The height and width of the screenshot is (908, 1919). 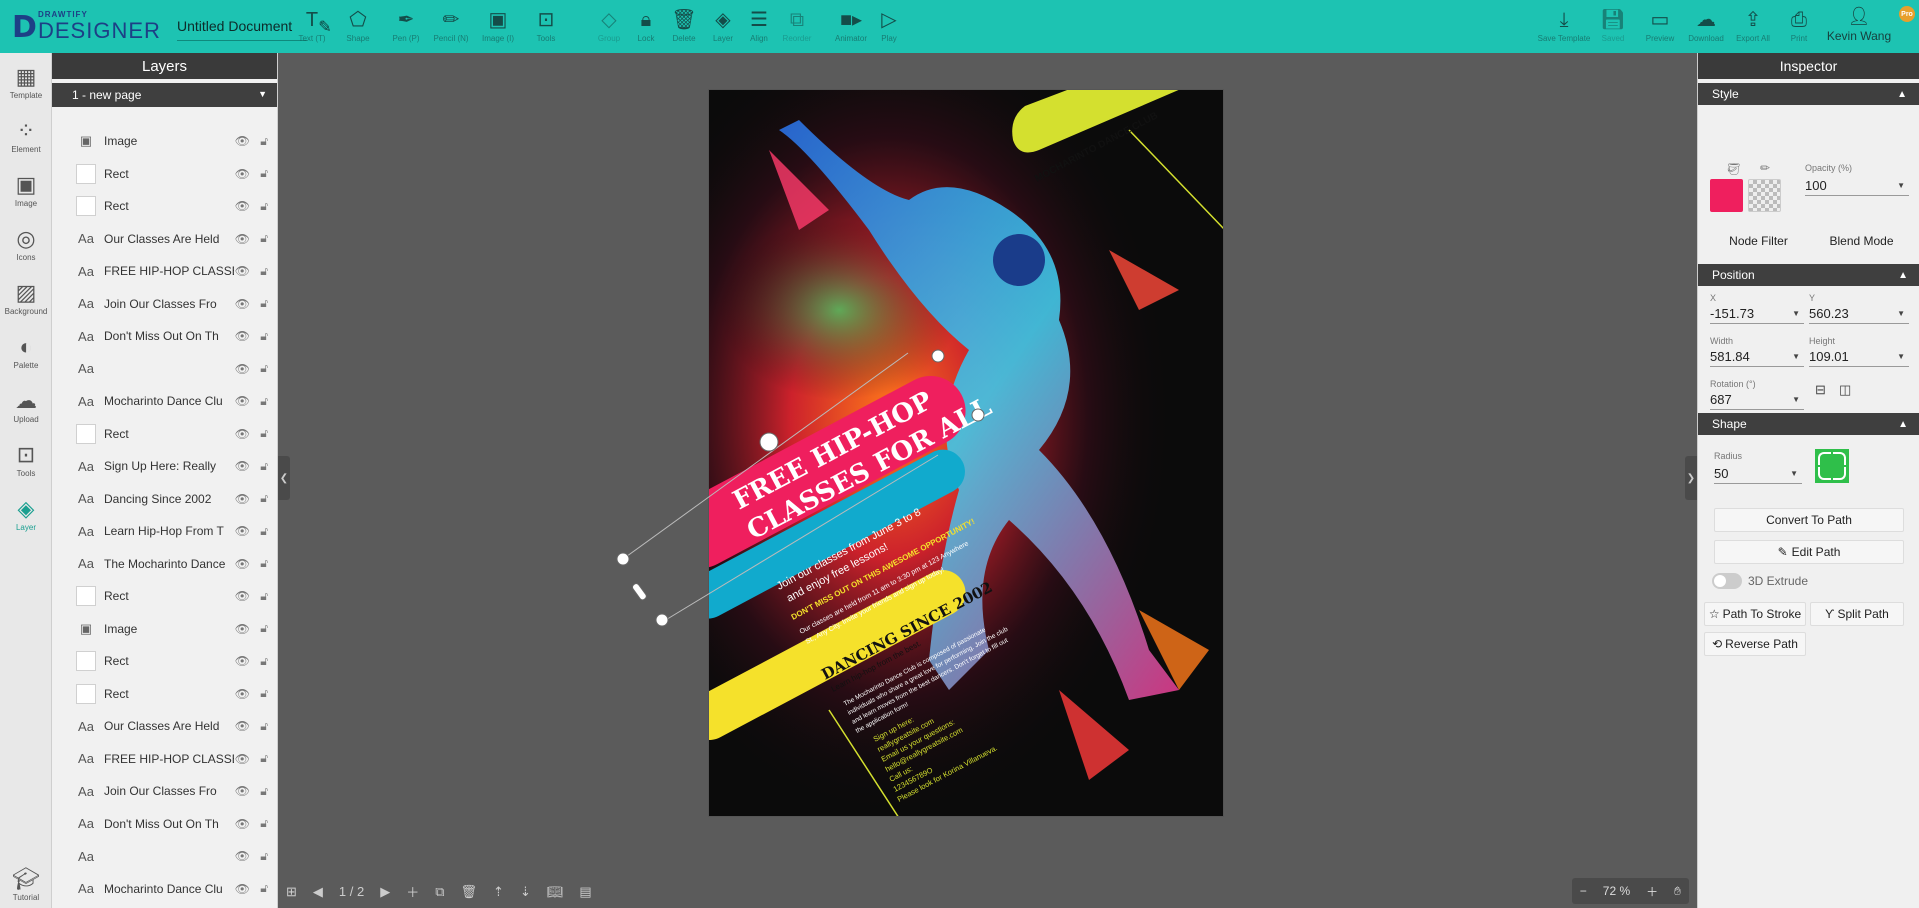 What do you see at coordinates (1677, 891) in the screenshot?
I see `hand-tool-icon: ✋︎` at bounding box center [1677, 891].